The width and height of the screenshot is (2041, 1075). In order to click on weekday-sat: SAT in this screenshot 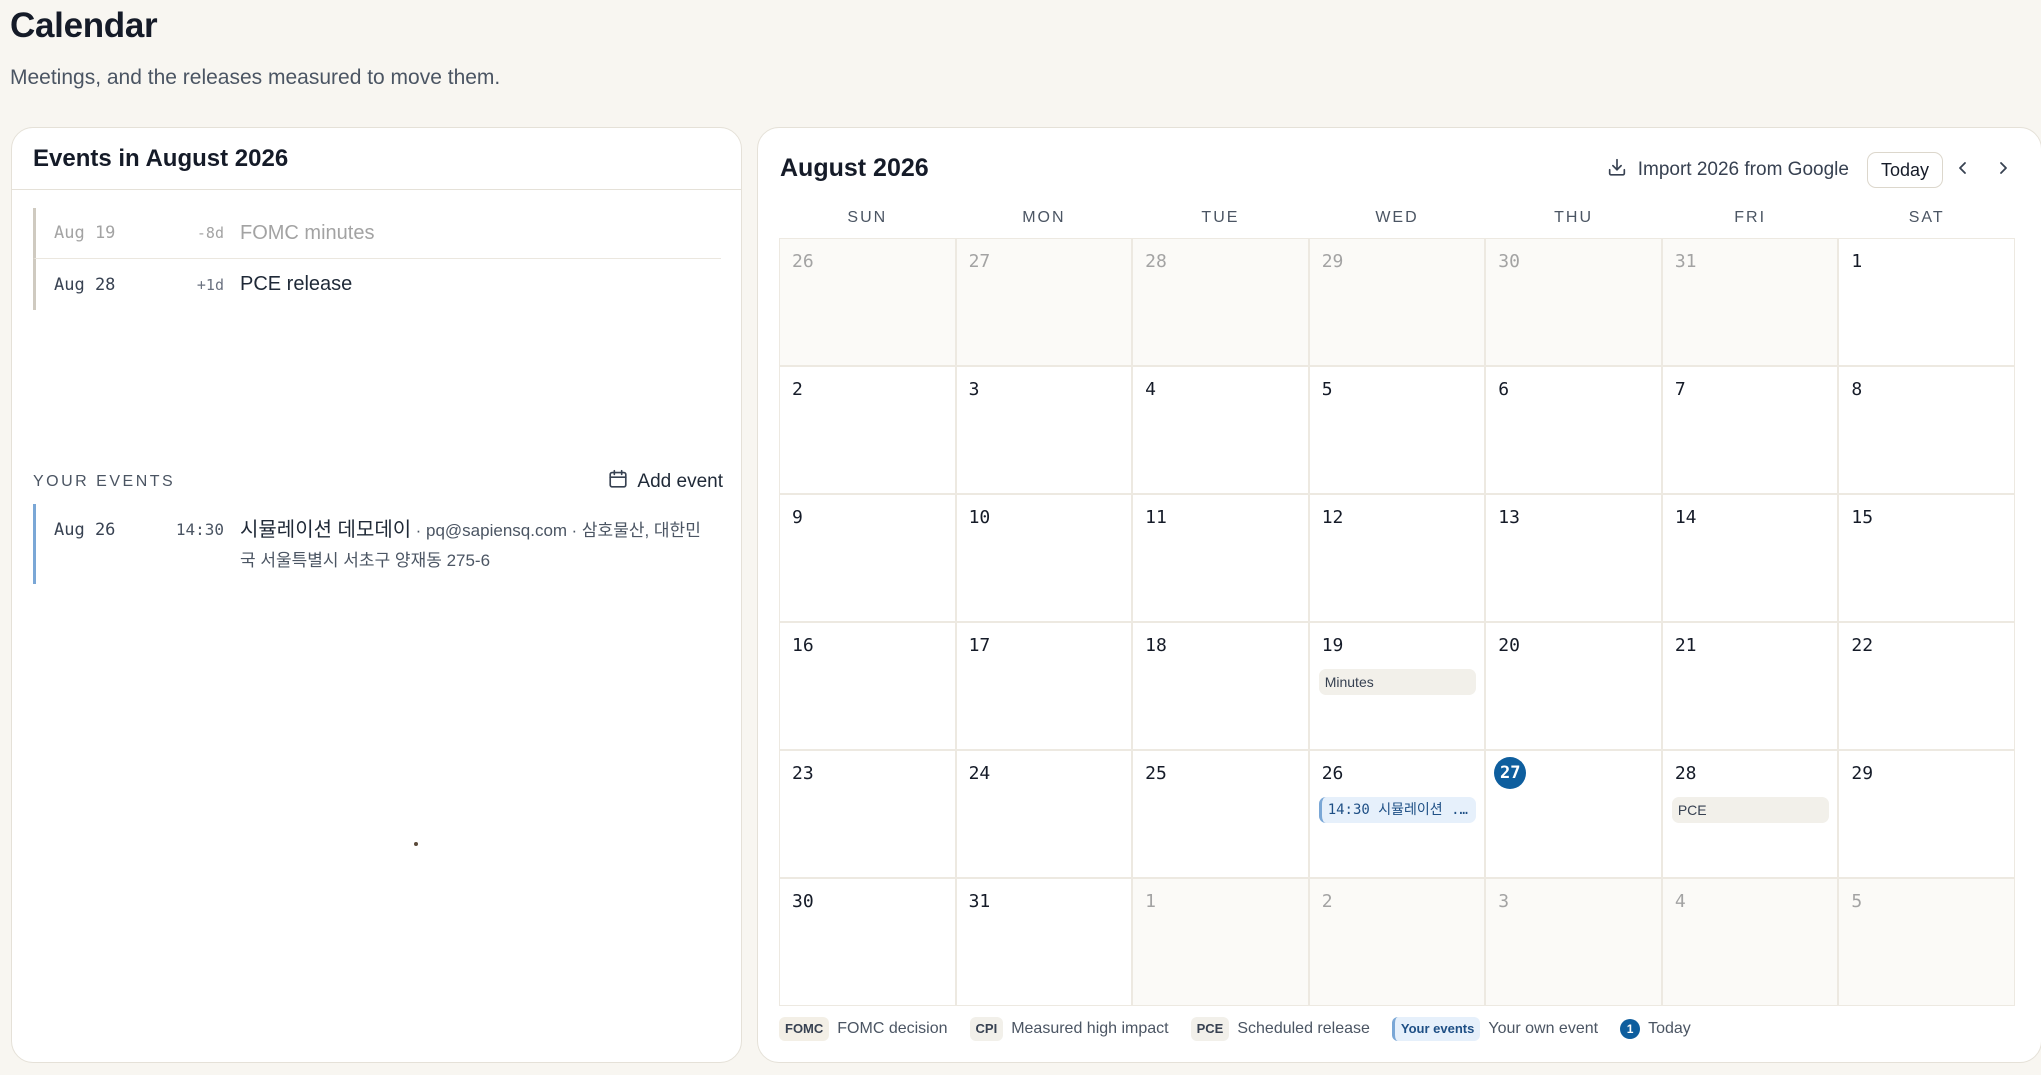, I will do `click(1926, 217)`.